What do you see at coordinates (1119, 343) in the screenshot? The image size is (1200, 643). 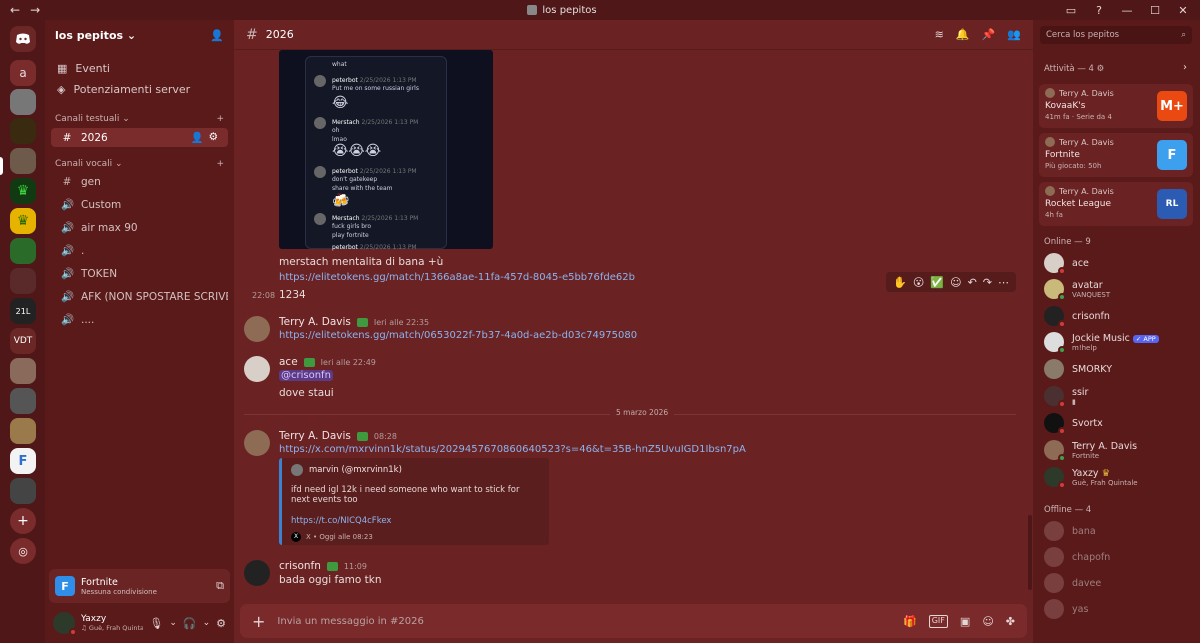 I see `member-item: Jockie Music ✓ APP m!help` at bounding box center [1119, 343].